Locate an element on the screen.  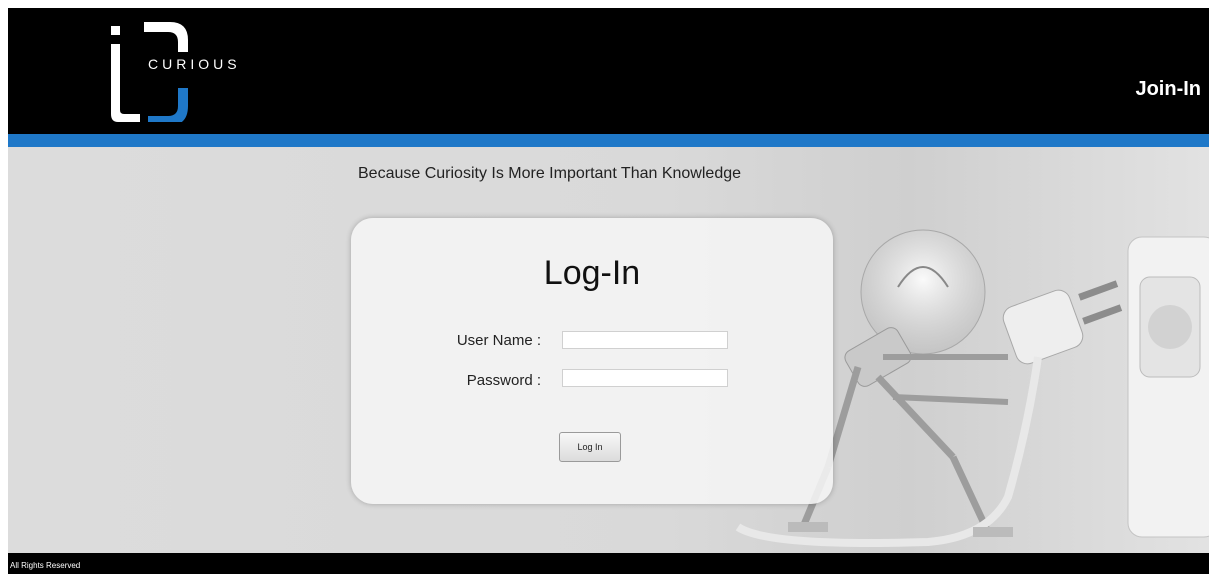
username-label: User Name : is located at coordinates (498, 340).